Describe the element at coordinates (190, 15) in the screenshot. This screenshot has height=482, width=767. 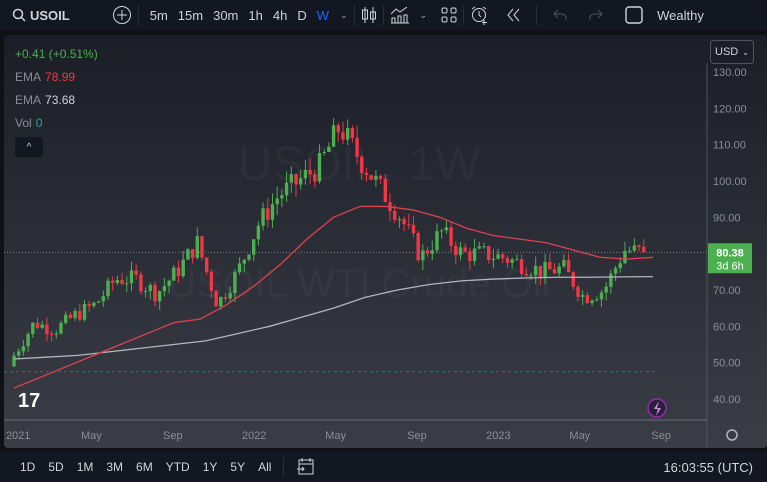
I see `interval-15m: 15m` at that location.